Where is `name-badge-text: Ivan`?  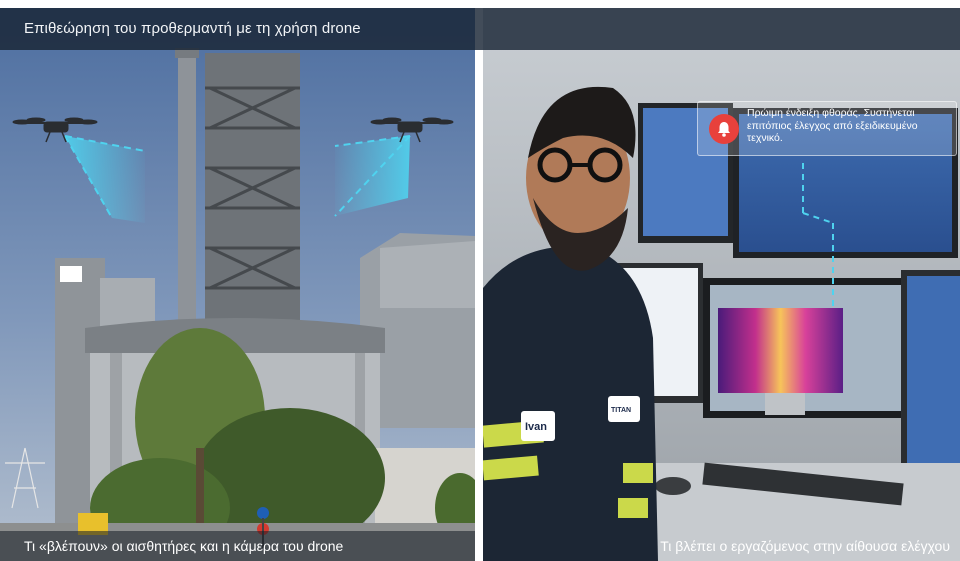 name-badge-text: Ivan is located at coordinates (536, 427).